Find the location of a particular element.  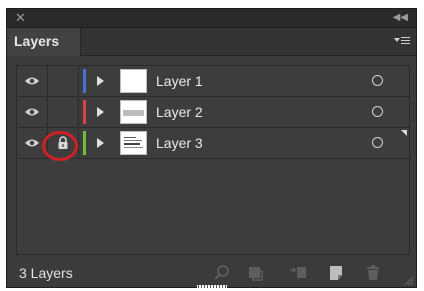

tab-layers: Layers is located at coordinates (44, 42).